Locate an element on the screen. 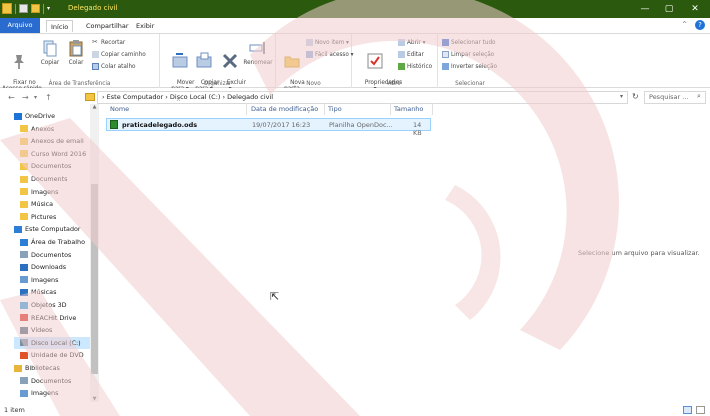 Image resolution: width=710 pixels, height=416 pixels. scrollbar-thumb is located at coordinates (94, 279).